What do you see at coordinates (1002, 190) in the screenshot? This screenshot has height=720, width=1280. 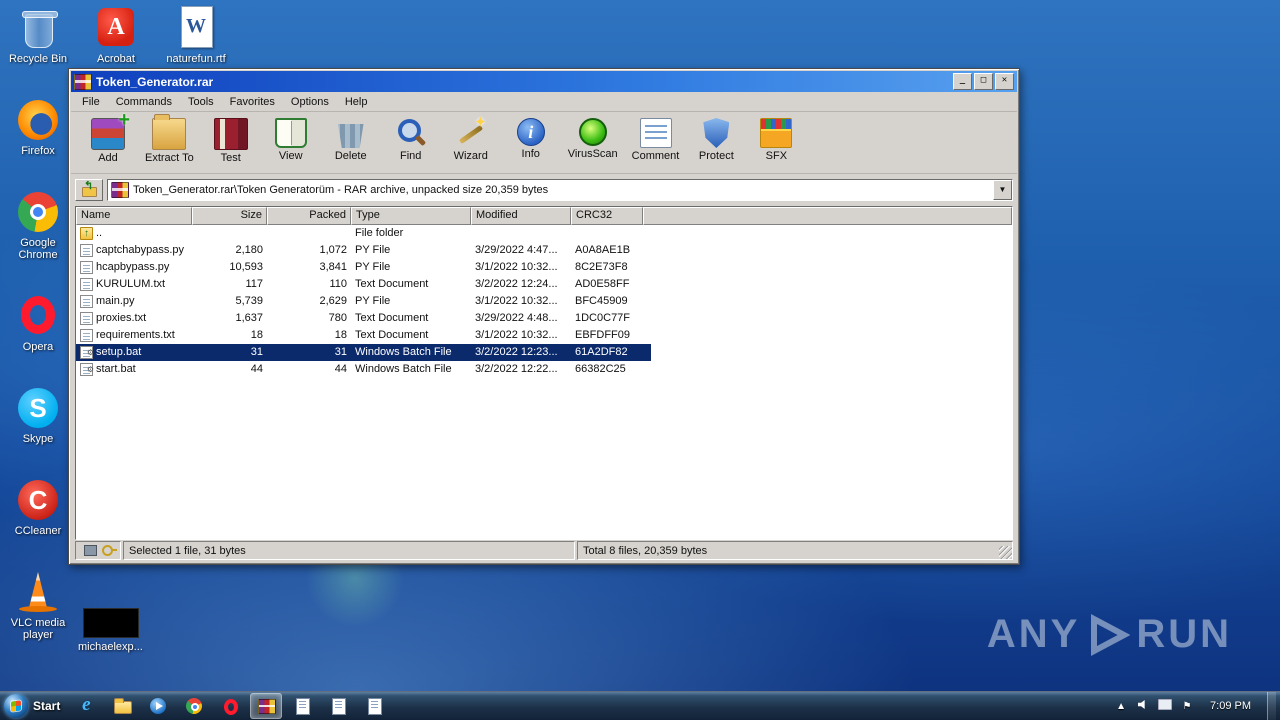 I see `address-dropdown-arrow-icon: ▼` at bounding box center [1002, 190].